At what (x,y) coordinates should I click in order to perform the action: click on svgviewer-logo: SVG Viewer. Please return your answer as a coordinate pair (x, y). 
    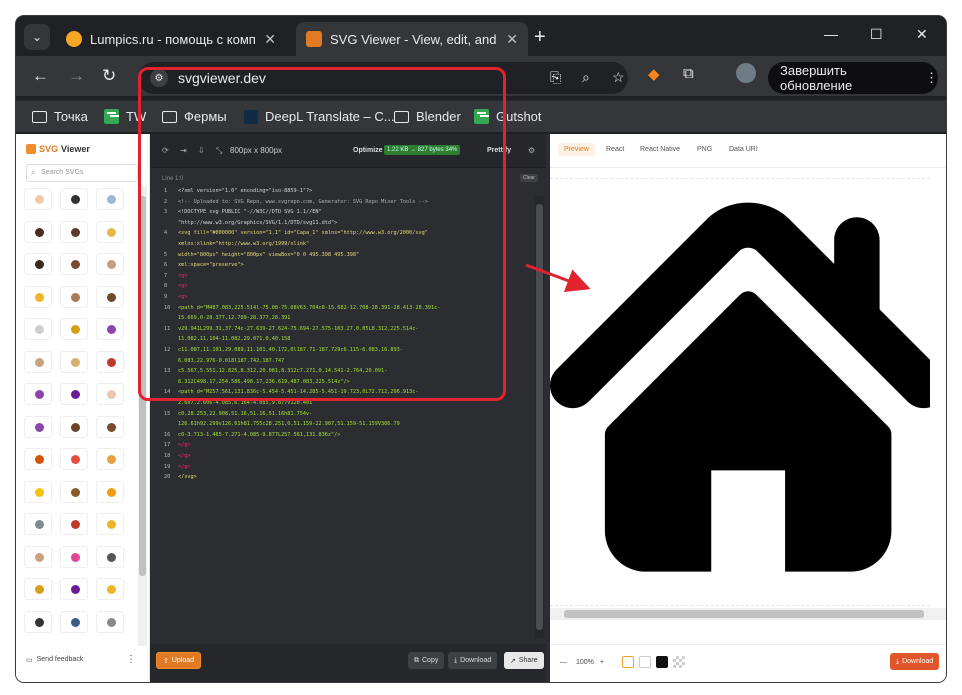
    Looking at the image, I should click on (58, 149).